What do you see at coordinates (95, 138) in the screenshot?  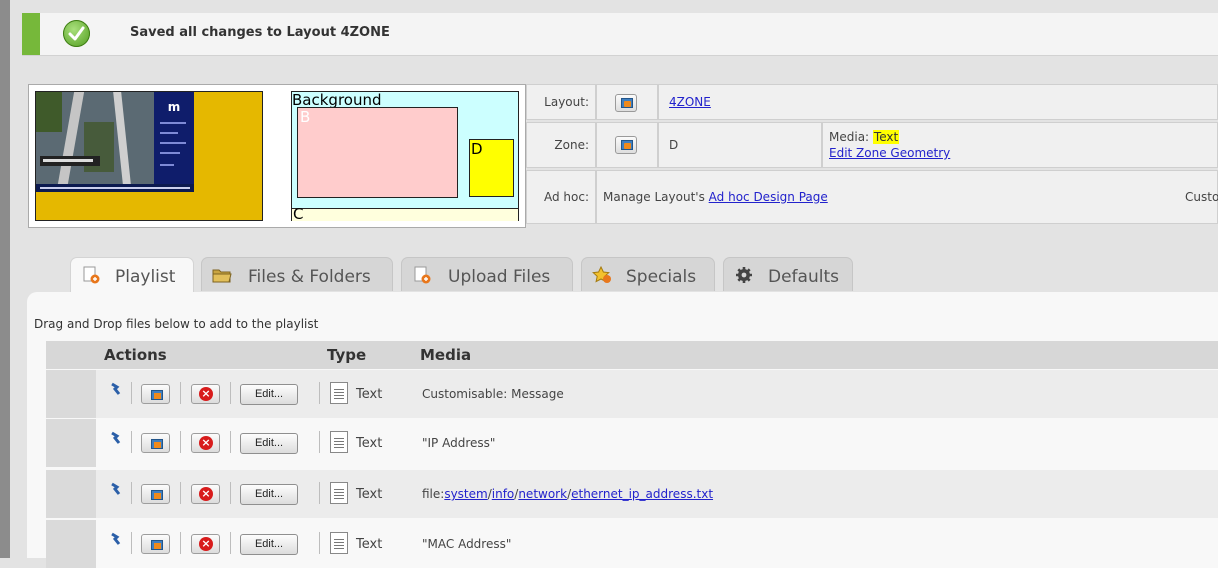 I see `thumbnail-map-image` at bounding box center [95, 138].